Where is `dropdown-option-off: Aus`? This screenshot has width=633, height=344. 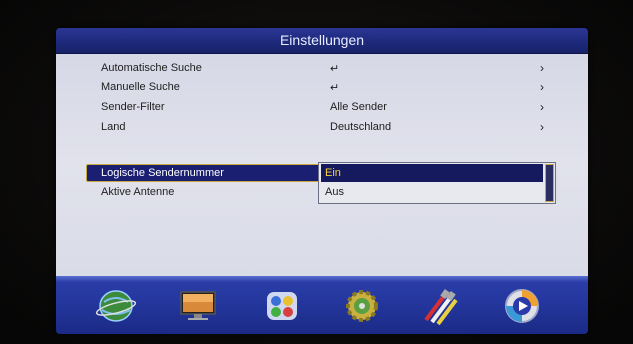 dropdown-option-off: Aus is located at coordinates (432, 192).